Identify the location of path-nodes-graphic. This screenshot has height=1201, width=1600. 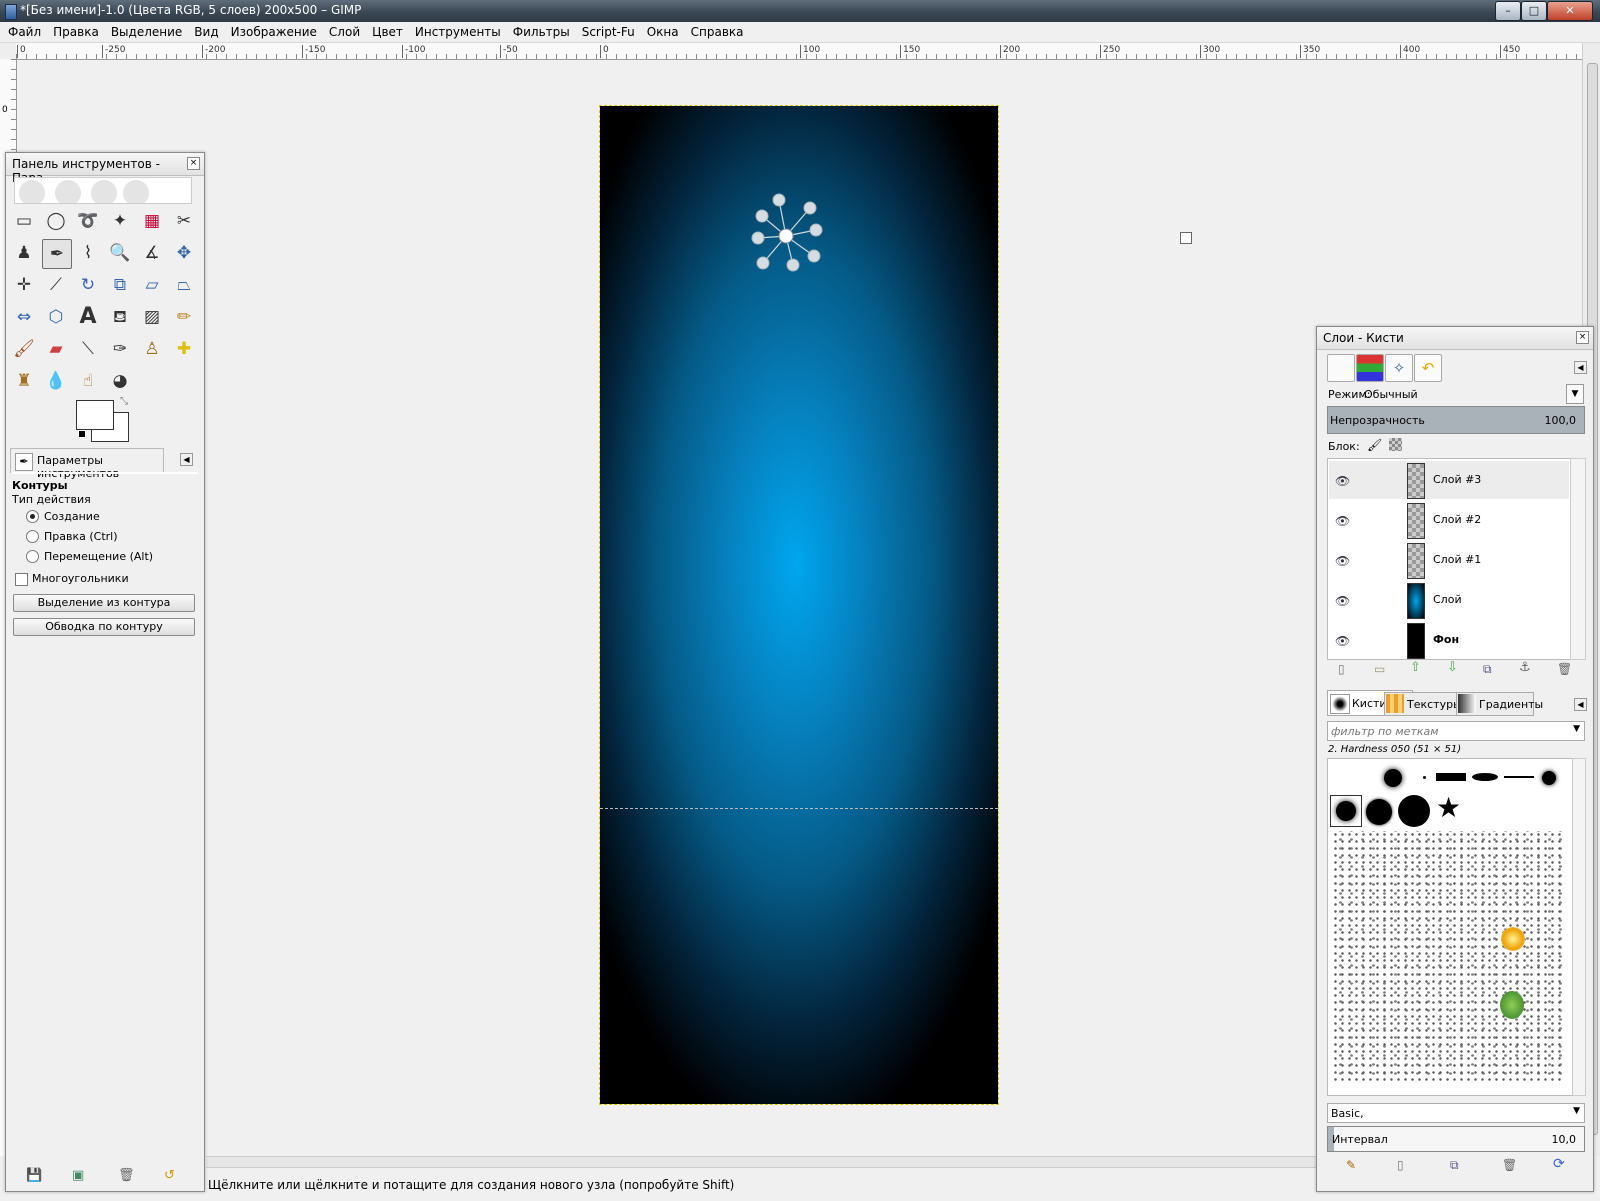
(786, 230).